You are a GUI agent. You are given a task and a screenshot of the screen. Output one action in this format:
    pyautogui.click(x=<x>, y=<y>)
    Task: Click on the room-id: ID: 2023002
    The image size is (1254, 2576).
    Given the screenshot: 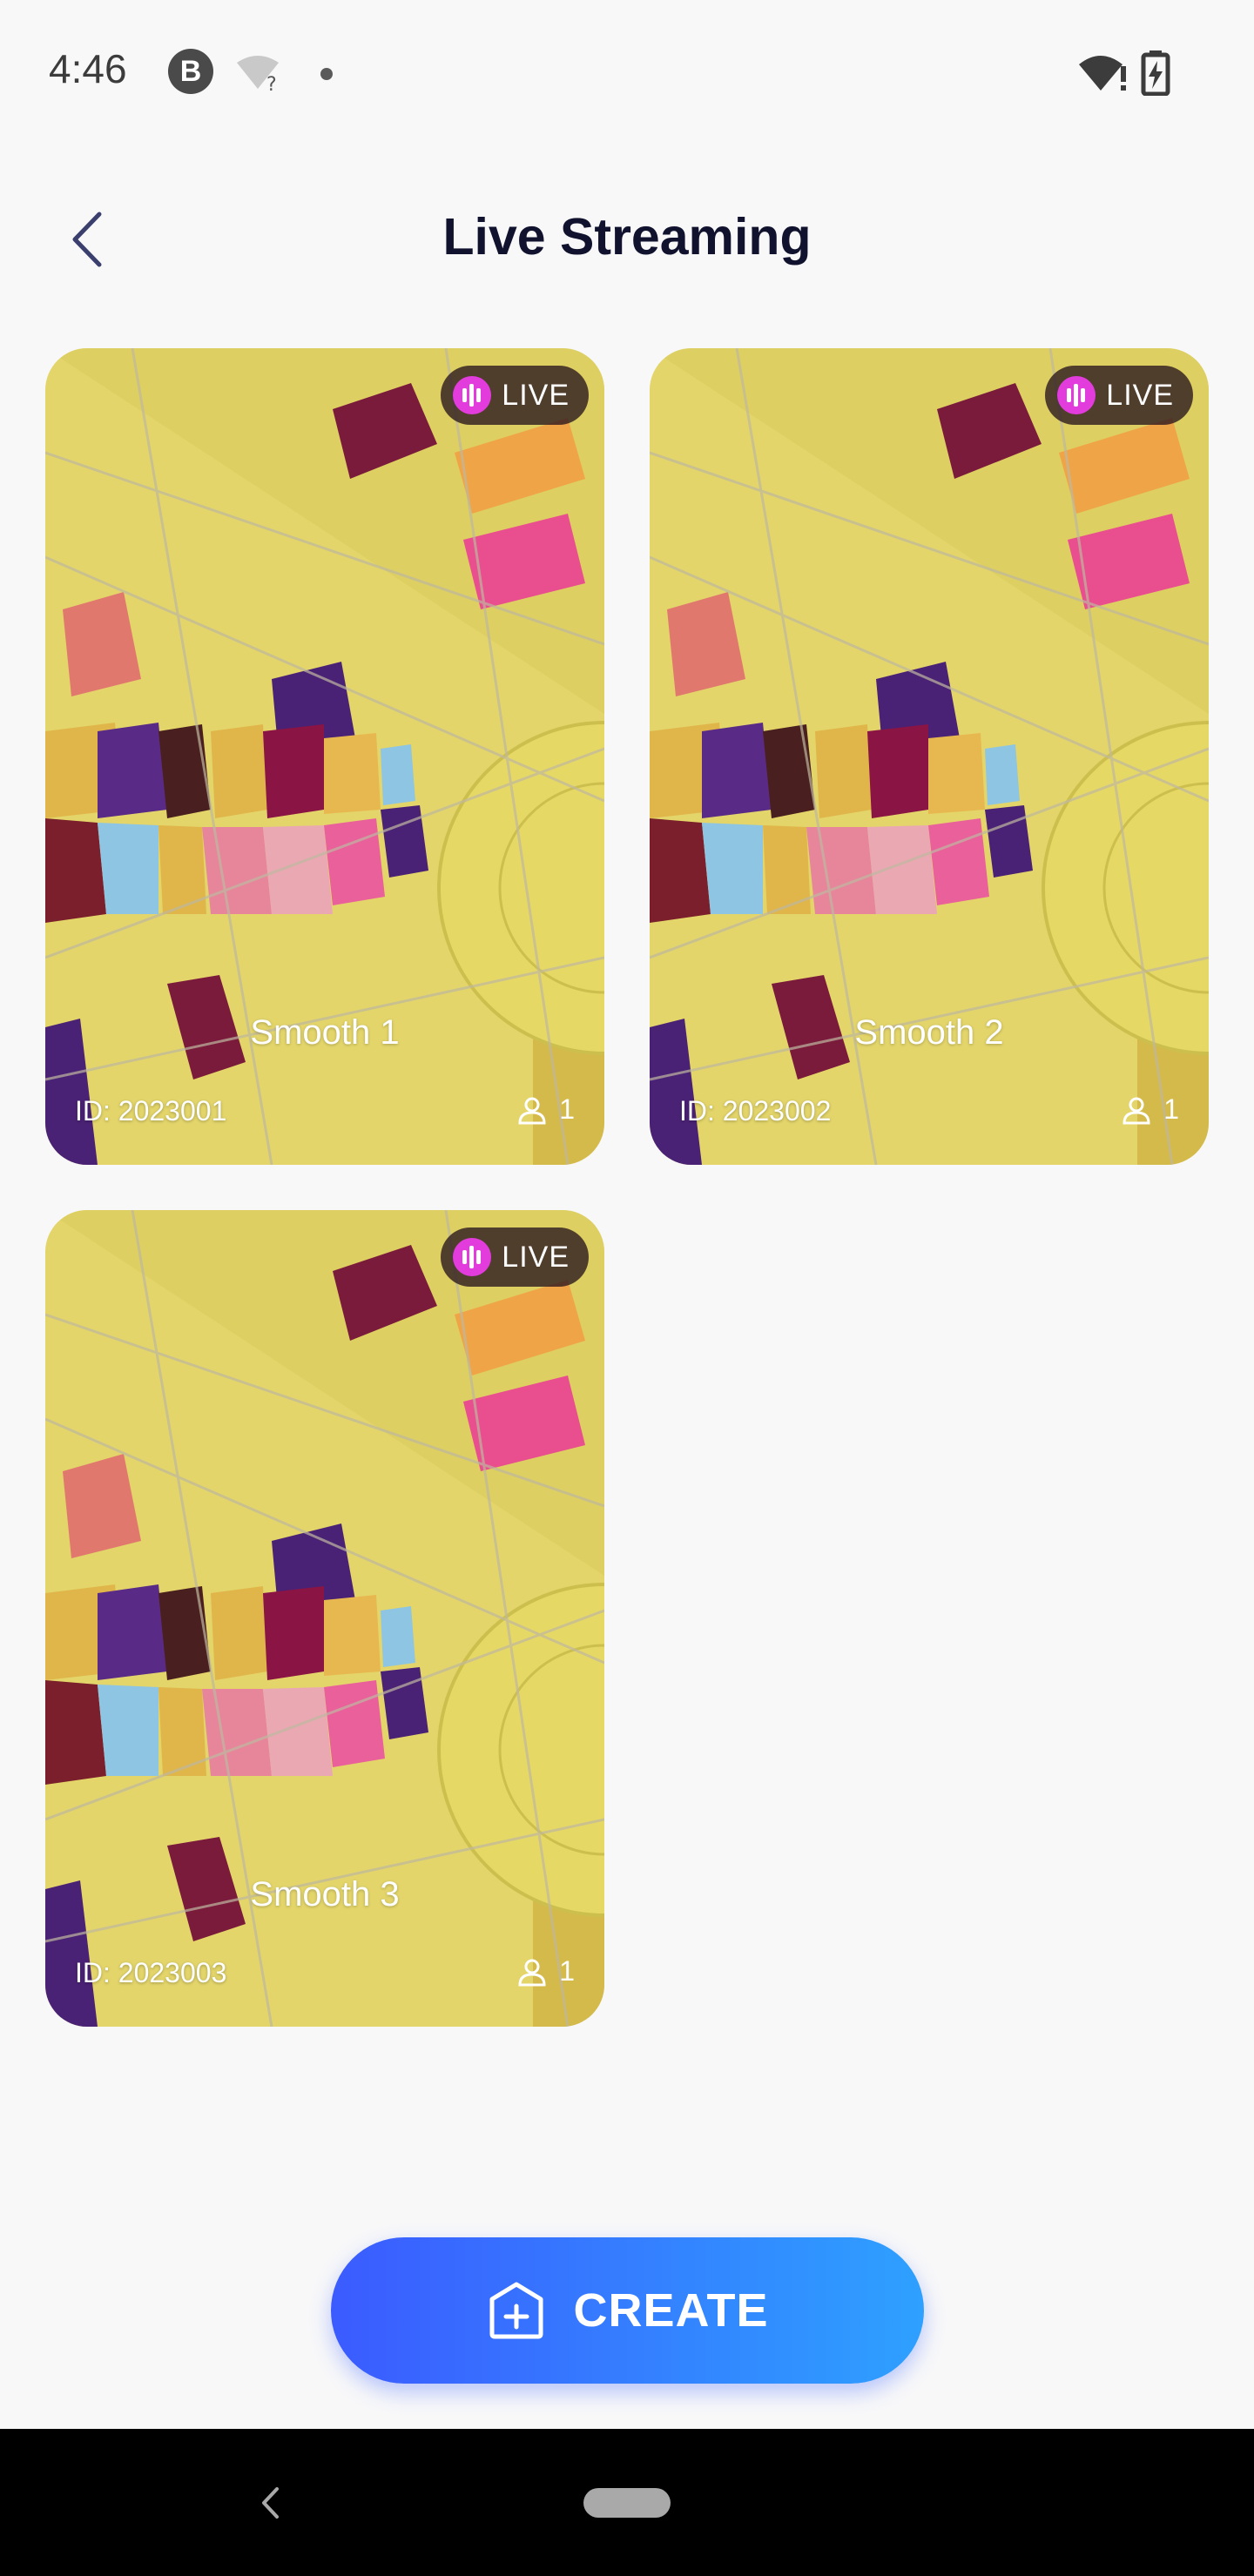 What is the action you would take?
    pyautogui.click(x=755, y=1111)
    